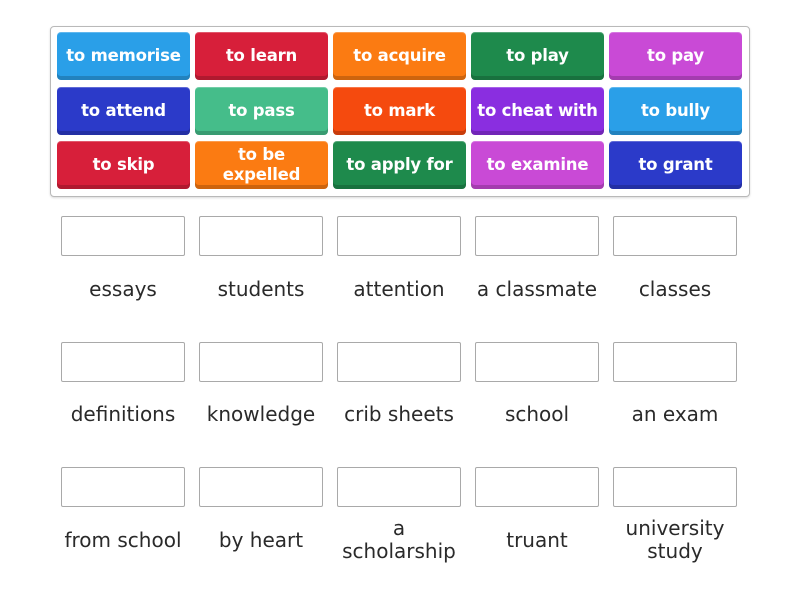  I want to click on target-label-text: students, so click(261, 288).